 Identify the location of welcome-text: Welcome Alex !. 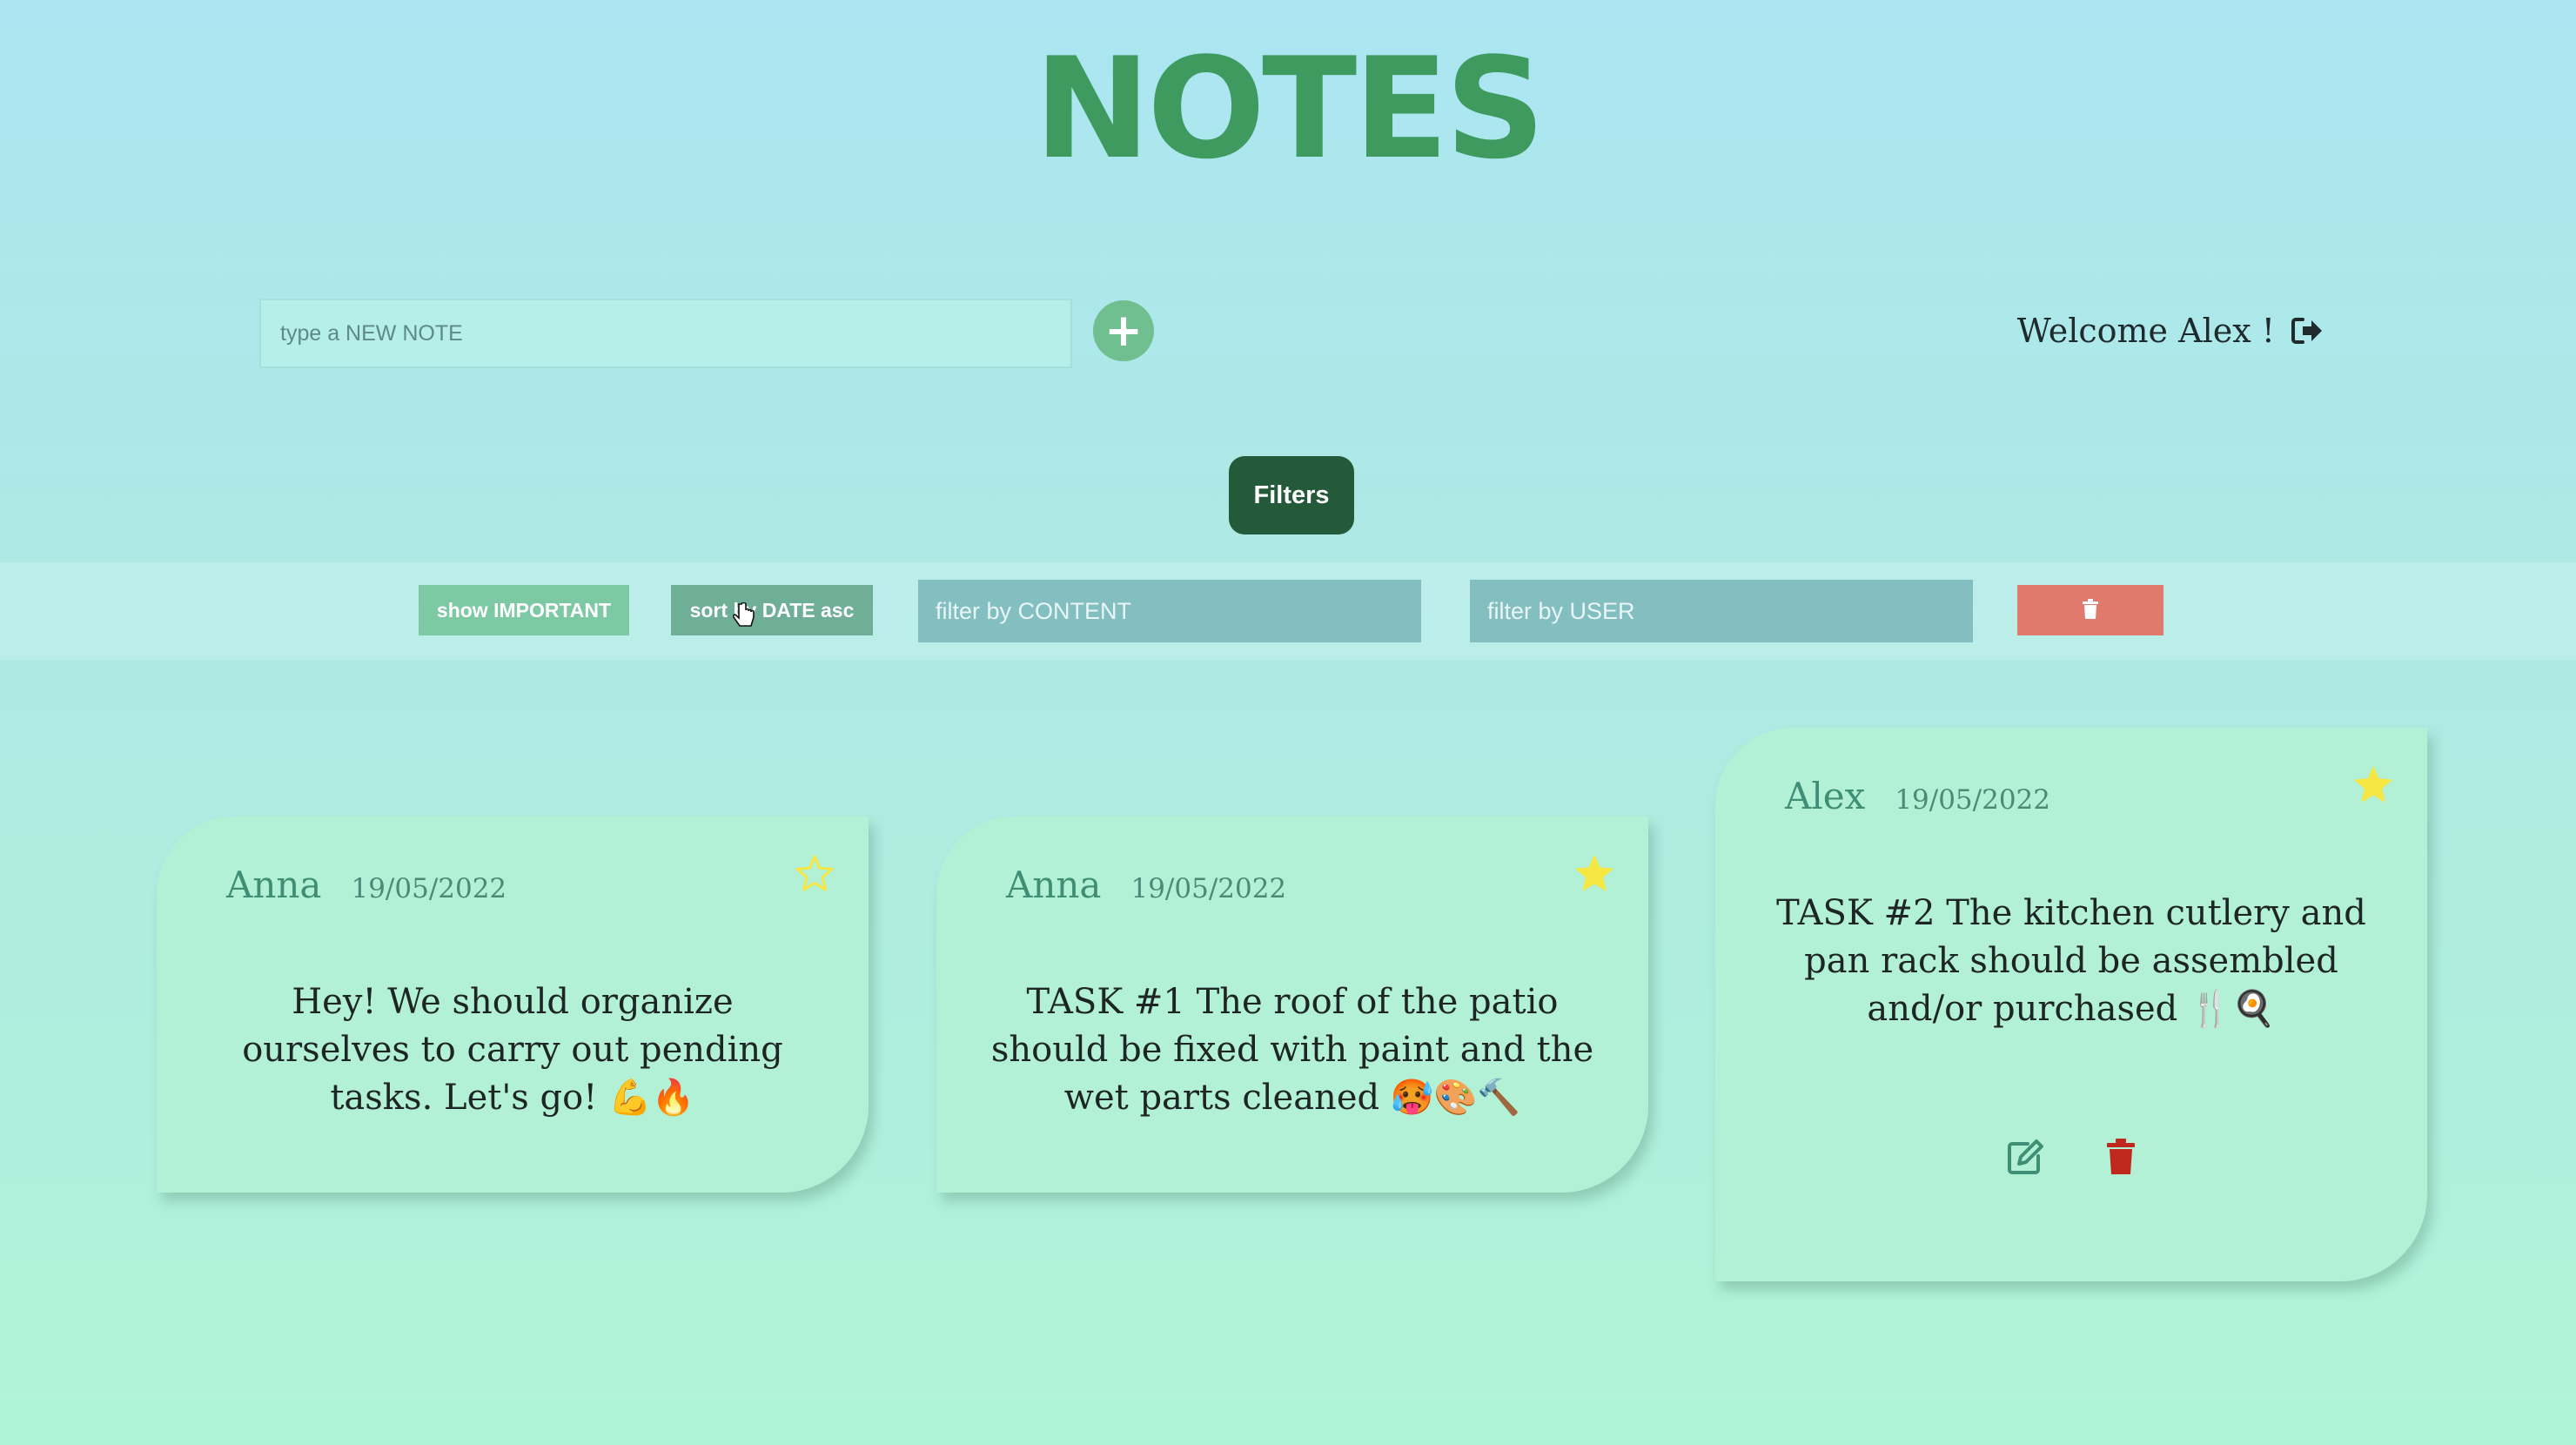
(2145, 331).